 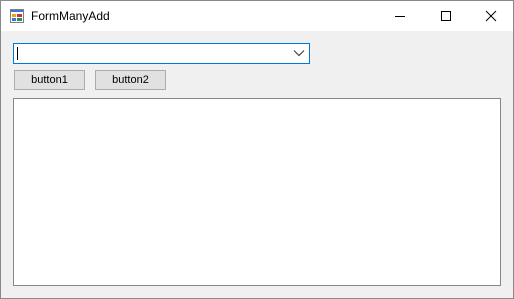 What do you see at coordinates (49, 80) in the screenshot?
I see `button1: button1` at bounding box center [49, 80].